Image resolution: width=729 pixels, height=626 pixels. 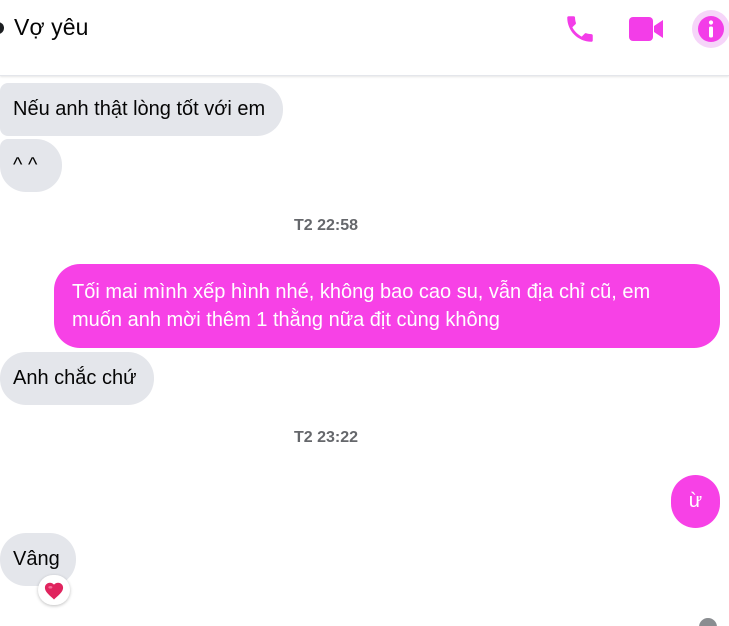 I want to click on voice-call-button, so click(x=580, y=29).